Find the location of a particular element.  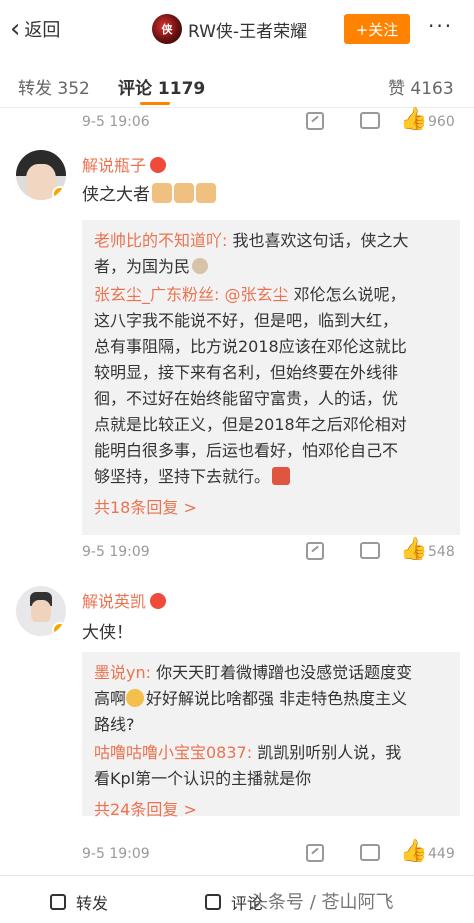

reply-text: 徊，不过好在始终能留守富贵，人的话，优 is located at coordinates (246, 398).